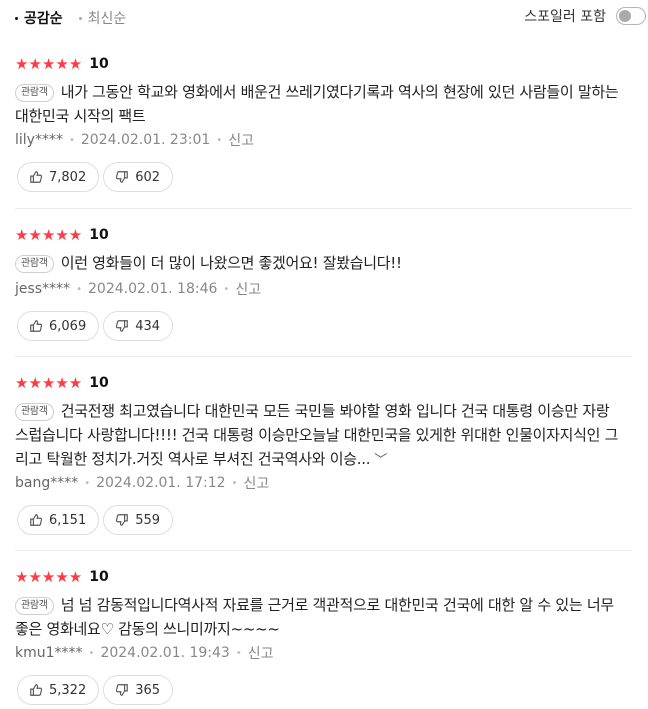  Describe the element at coordinates (39, 140) in the screenshot. I see `review-author: lily****` at that location.